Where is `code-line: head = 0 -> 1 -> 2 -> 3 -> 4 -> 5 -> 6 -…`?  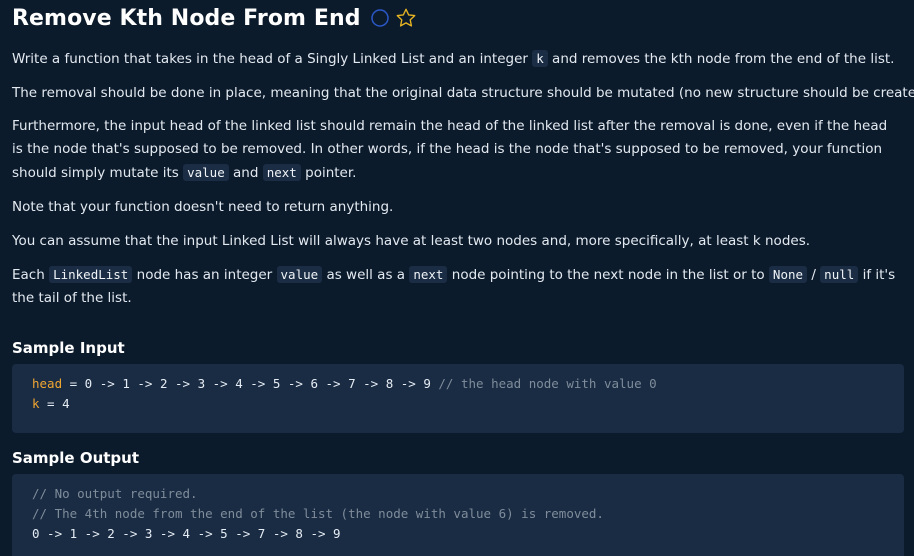
code-line: head = 0 -> 1 -> 2 -> 3 -> 4 -> 5 -> 6 -… is located at coordinates (344, 383).